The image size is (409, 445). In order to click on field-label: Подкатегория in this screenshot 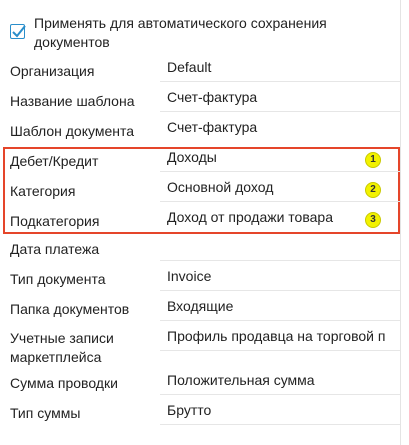, I will do `click(55, 221)`.